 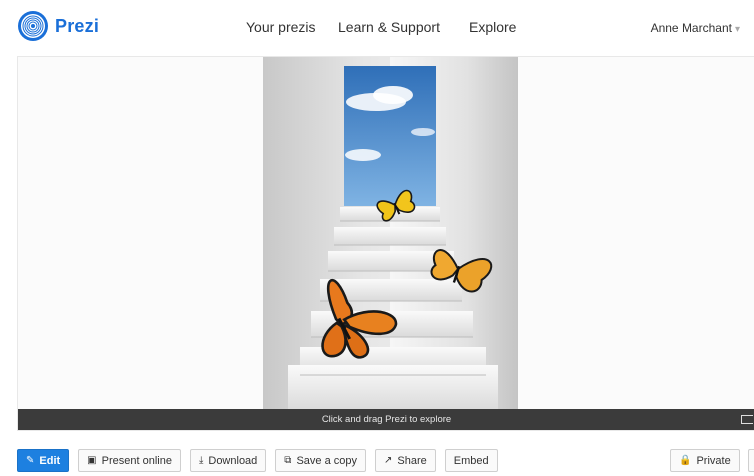 I want to click on share-icon: ↗, so click(x=388, y=460).